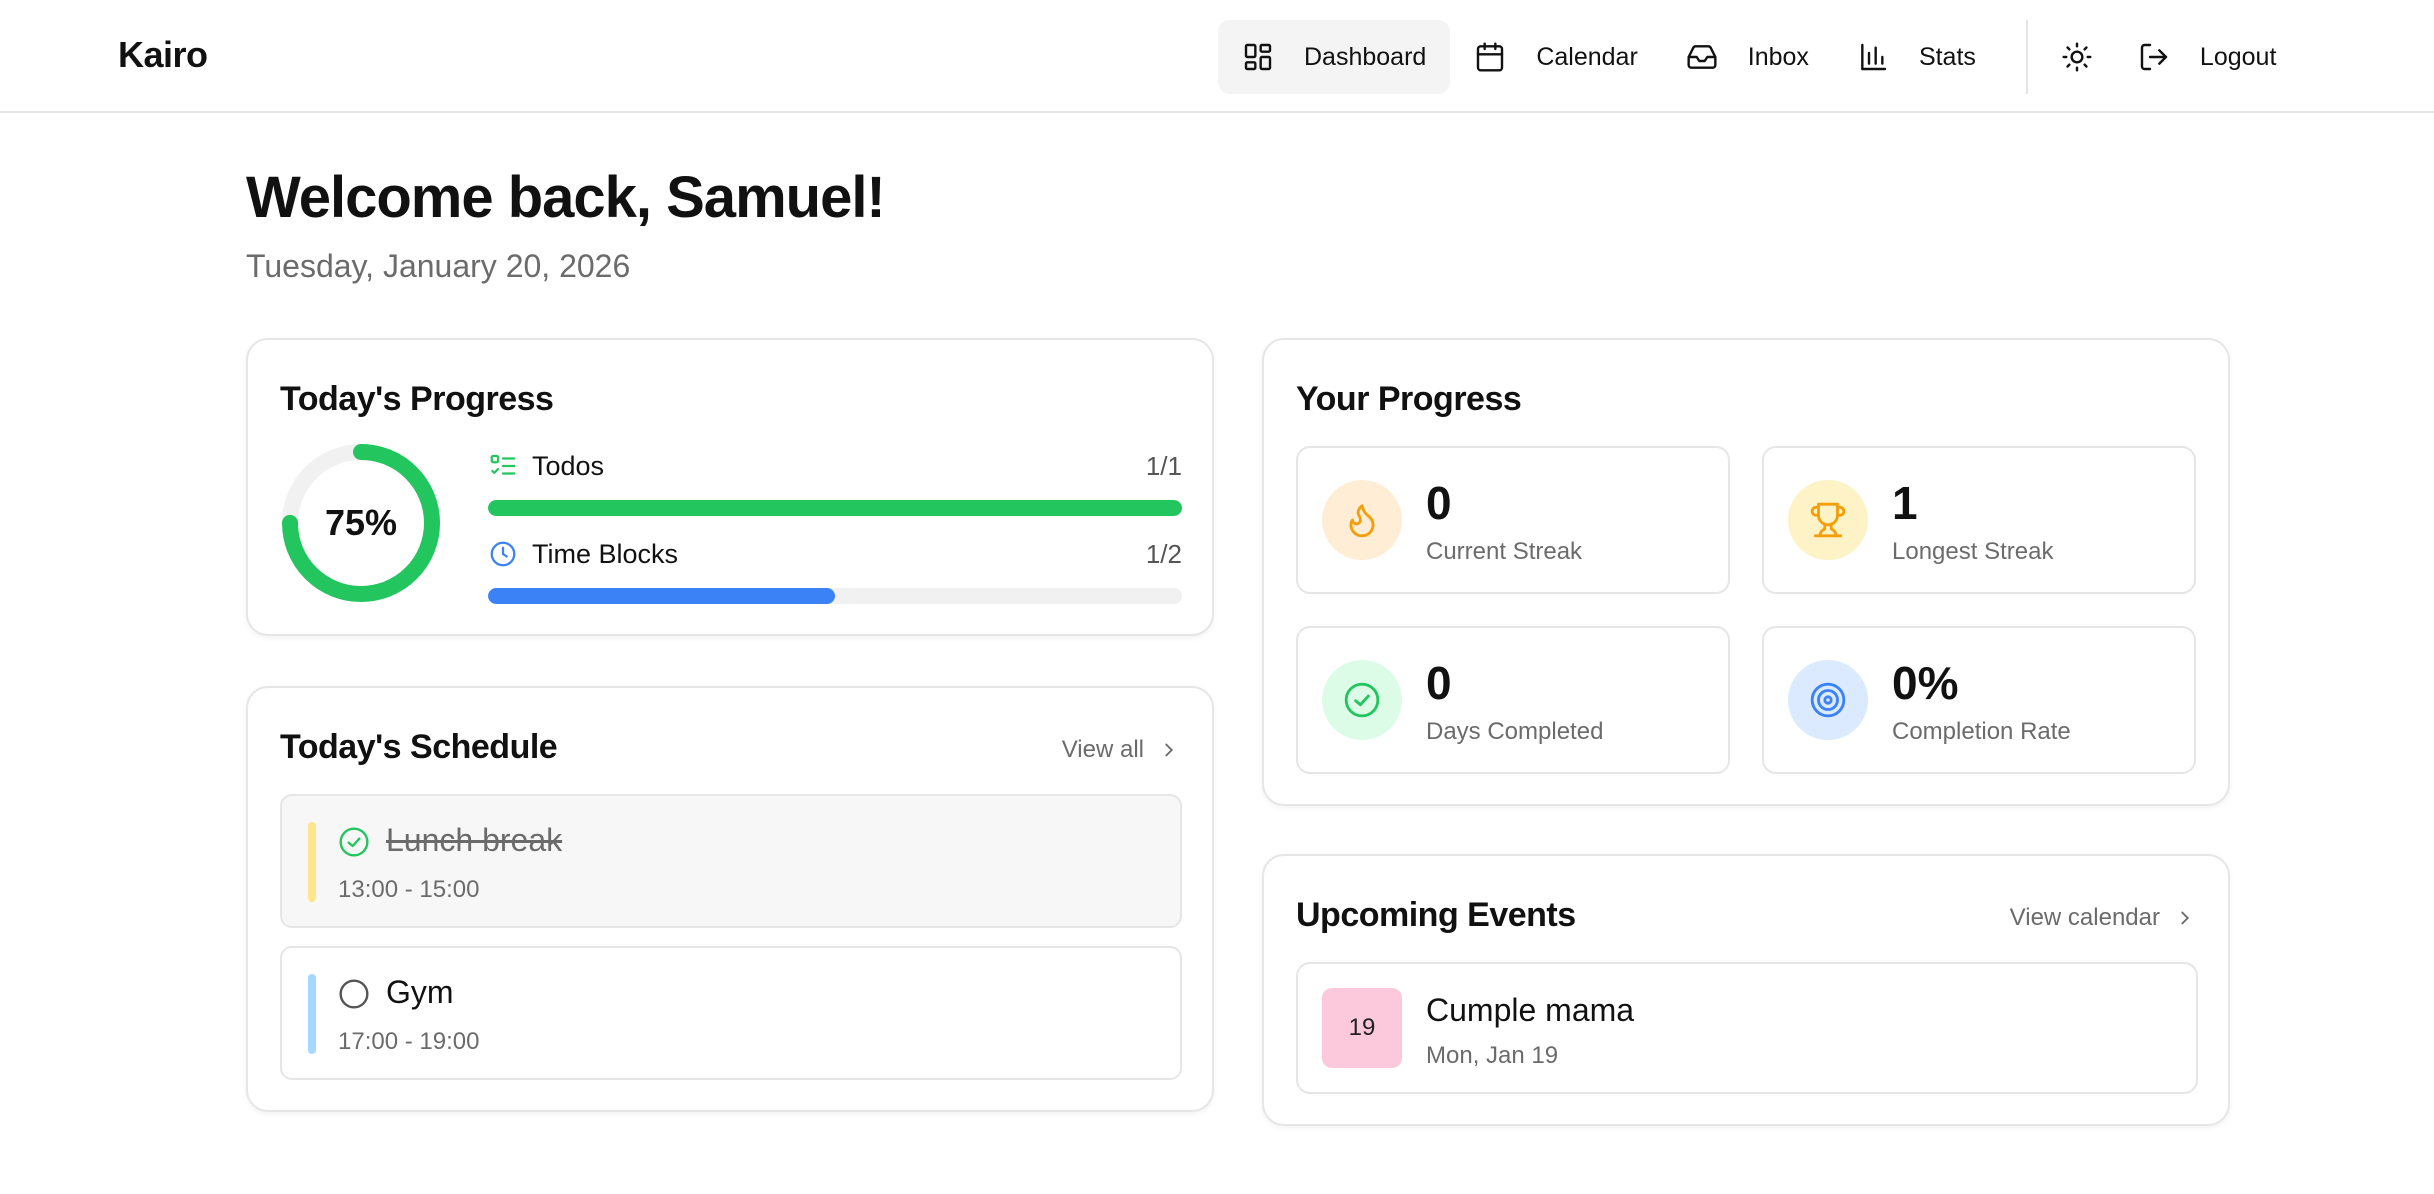  Describe the element at coordinates (1513, 520) in the screenshot. I see `stat-current-streak: 0 Current Streak` at that location.